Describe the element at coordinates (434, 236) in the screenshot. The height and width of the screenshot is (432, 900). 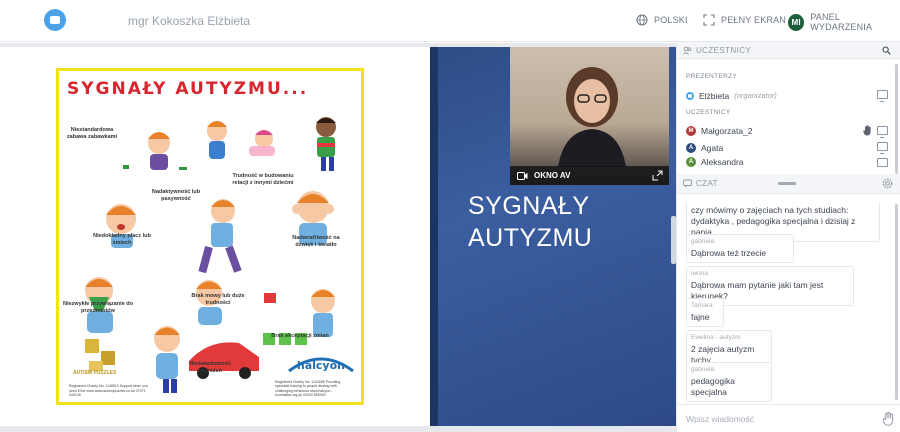
I see `slide-edge` at that location.